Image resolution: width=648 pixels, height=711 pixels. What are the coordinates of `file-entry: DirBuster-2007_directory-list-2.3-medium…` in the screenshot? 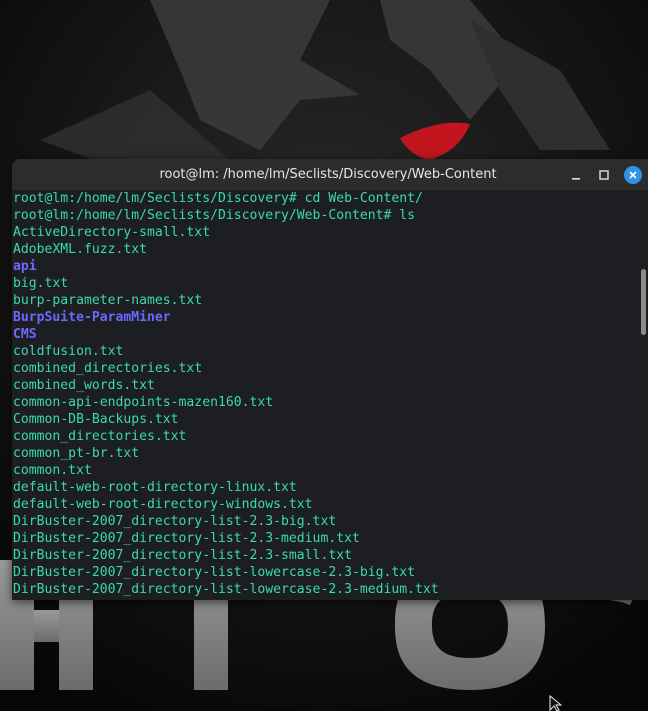 It's located at (186, 538).